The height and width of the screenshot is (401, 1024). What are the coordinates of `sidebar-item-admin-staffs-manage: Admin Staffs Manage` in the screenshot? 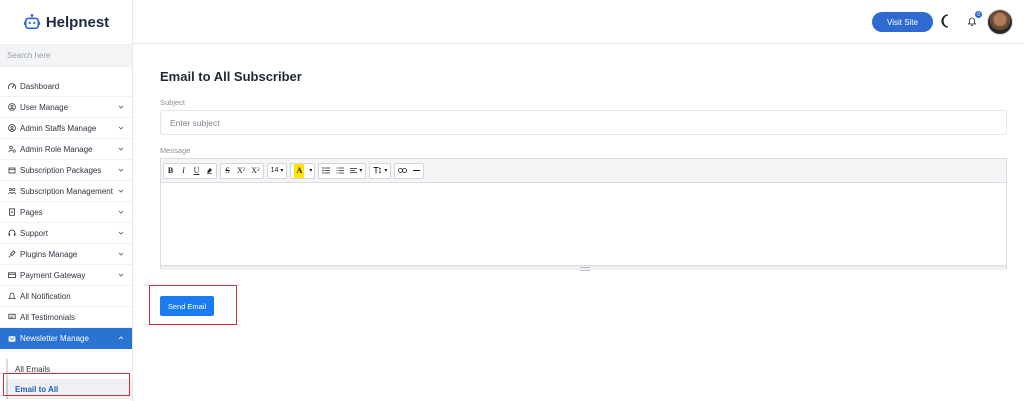 It's located at (66, 128).